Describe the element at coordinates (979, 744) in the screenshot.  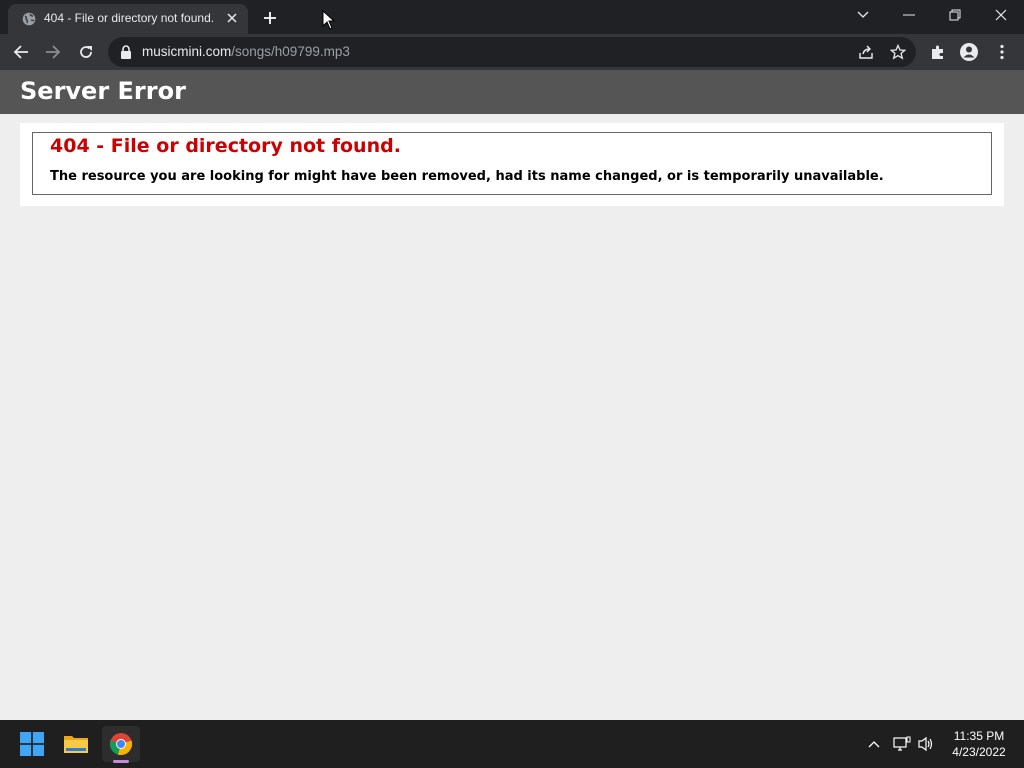
I see `system-clock: 11:35 PM 4/23/2022` at that location.